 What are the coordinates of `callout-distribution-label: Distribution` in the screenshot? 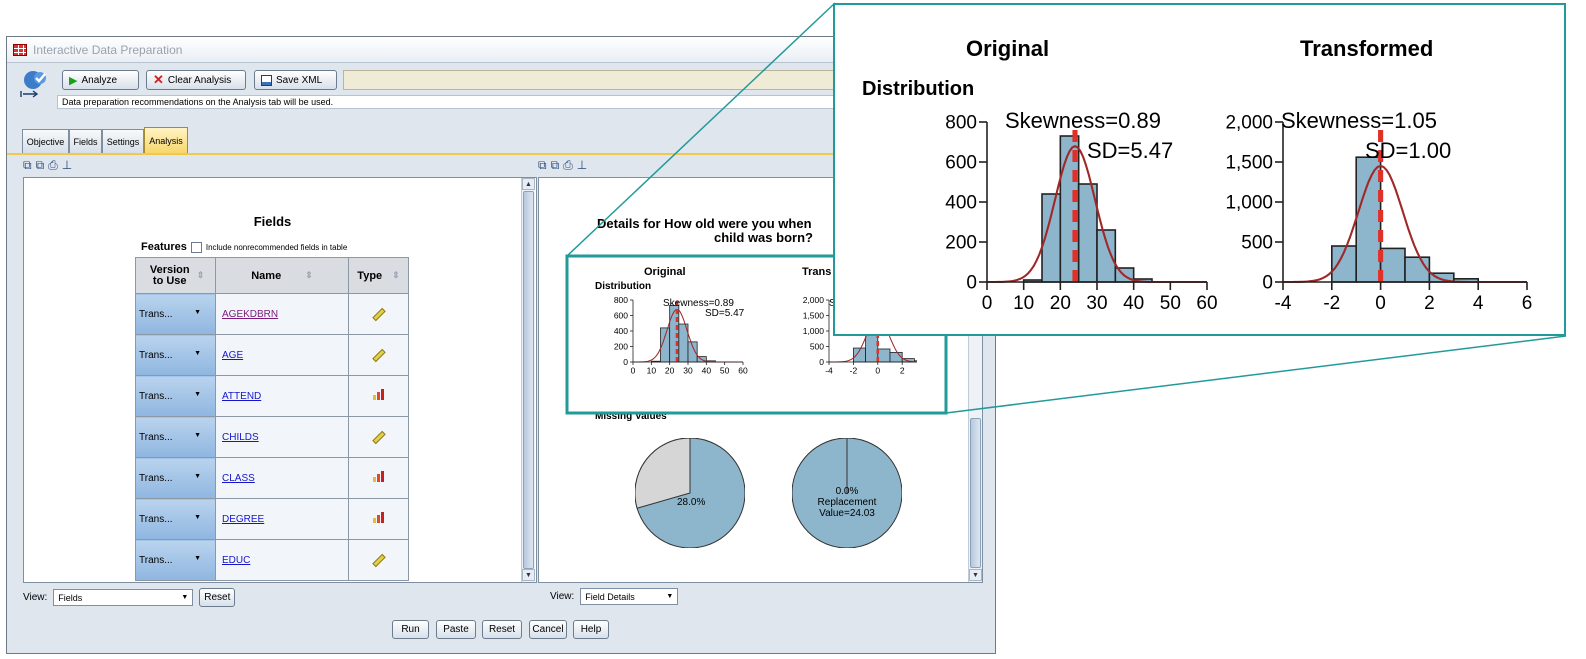 It's located at (918, 89).